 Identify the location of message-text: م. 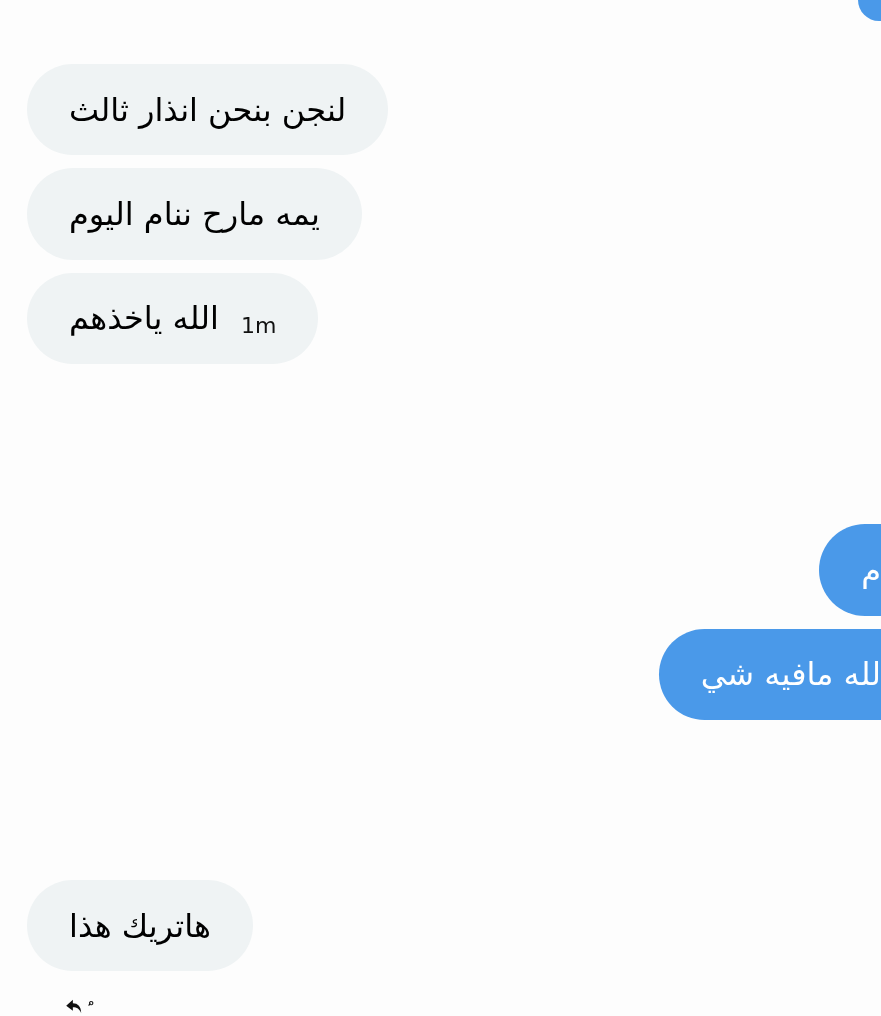
(871, 570).